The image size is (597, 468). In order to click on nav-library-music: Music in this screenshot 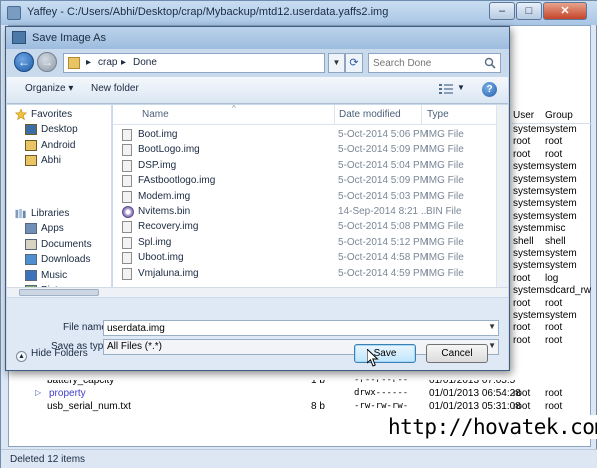, I will do `click(59, 276)`.